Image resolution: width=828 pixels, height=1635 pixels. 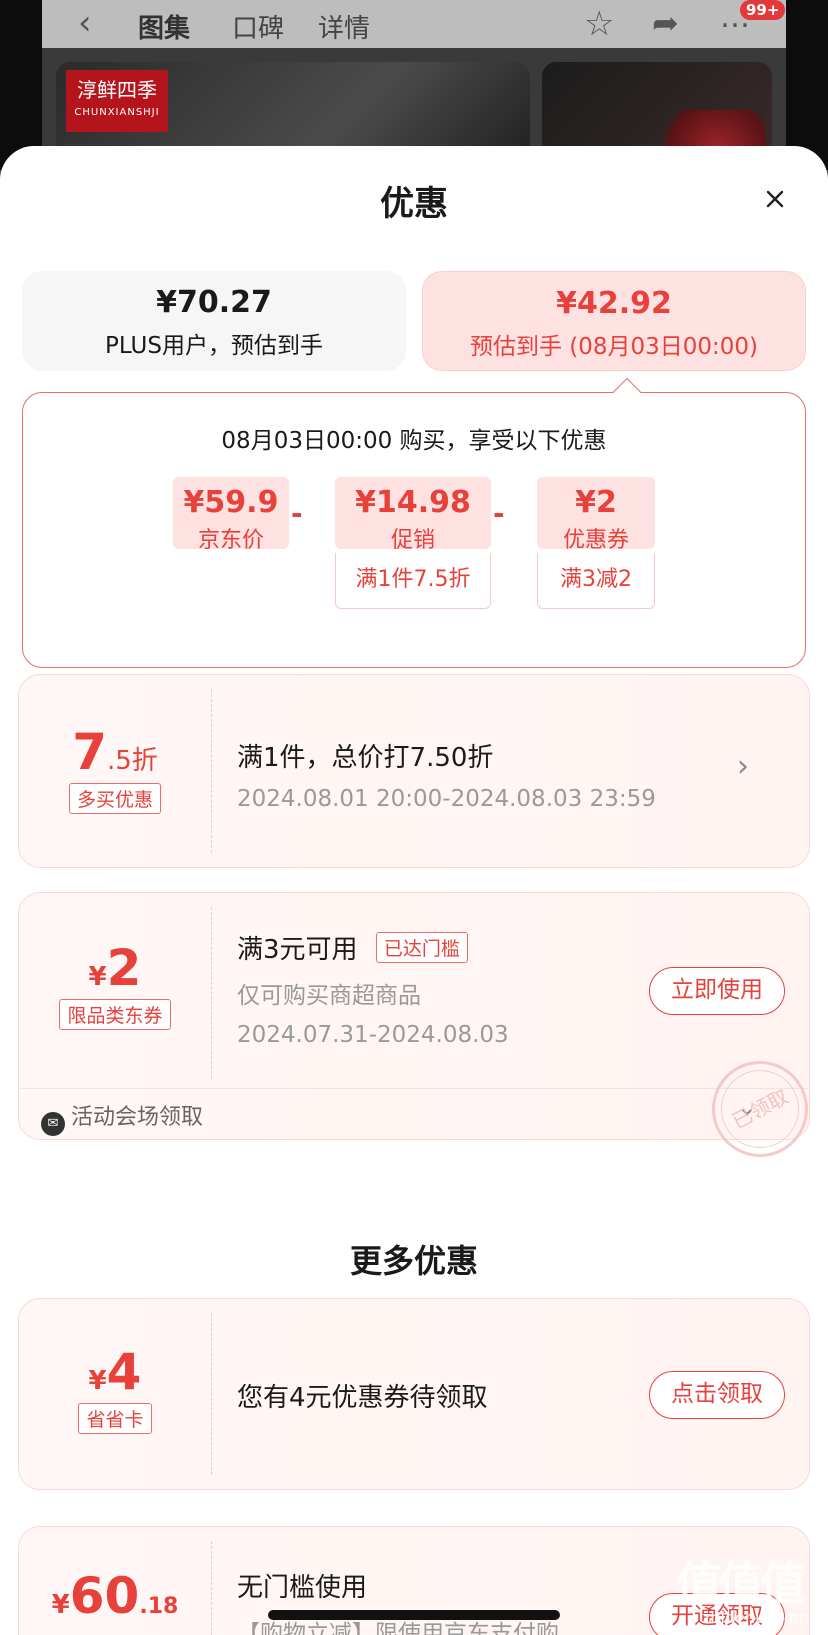 What do you see at coordinates (763, 10) in the screenshot?
I see `message-badge: 99+` at bounding box center [763, 10].